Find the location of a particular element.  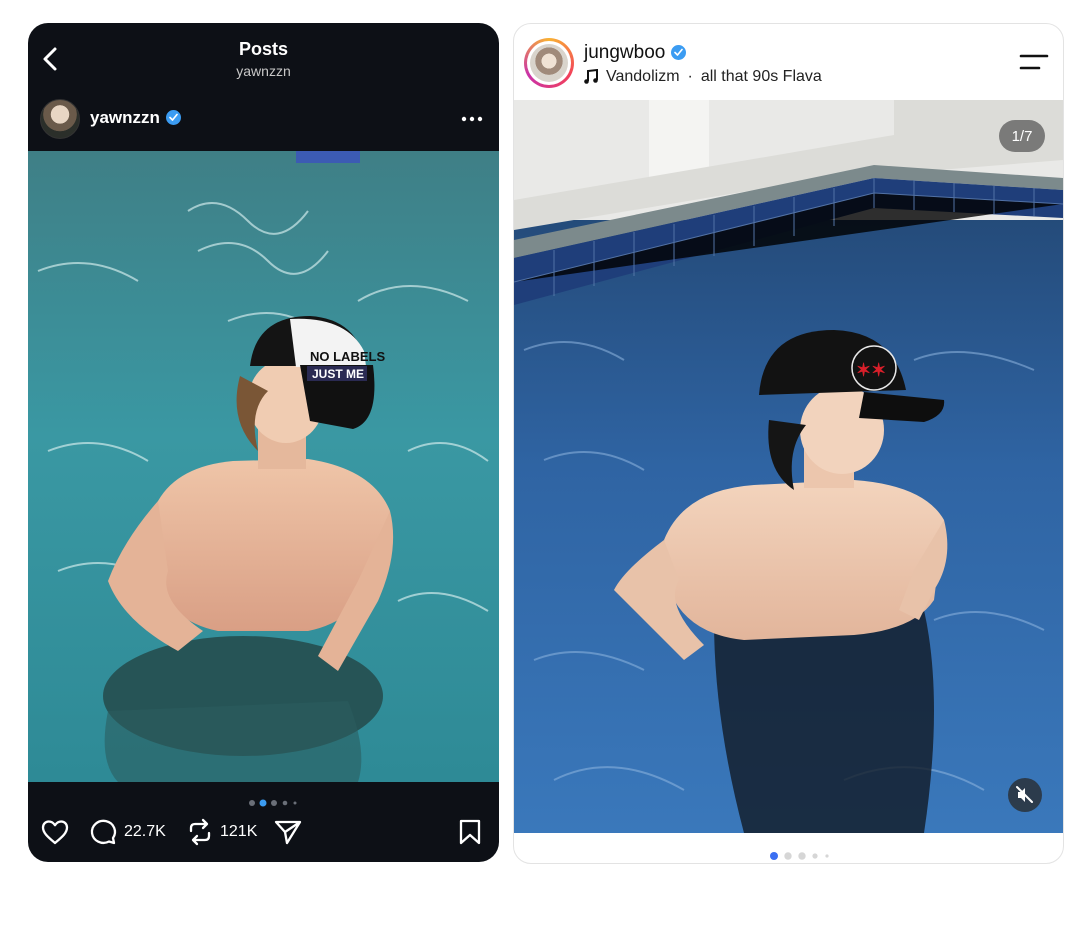

menu-lines-icon is located at coordinates (1034, 62).